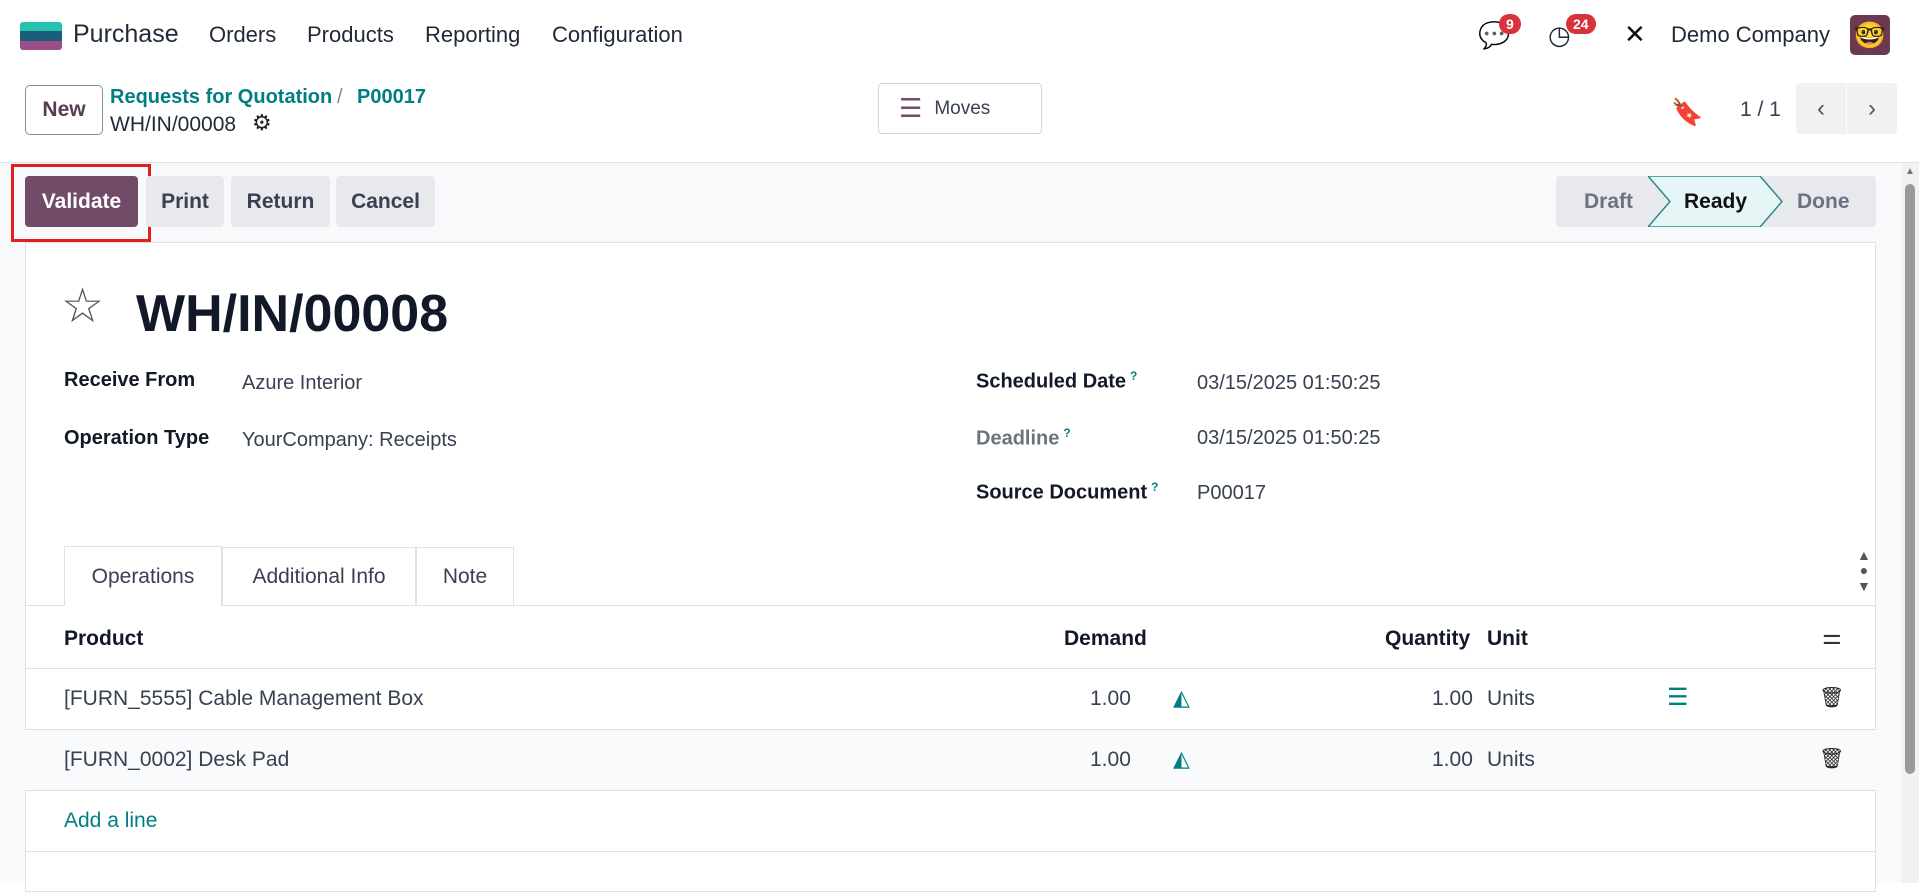  What do you see at coordinates (137, 438) in the screenshot?
I see `operation-type-label: Operation Type` at bounding box center [137, 438].